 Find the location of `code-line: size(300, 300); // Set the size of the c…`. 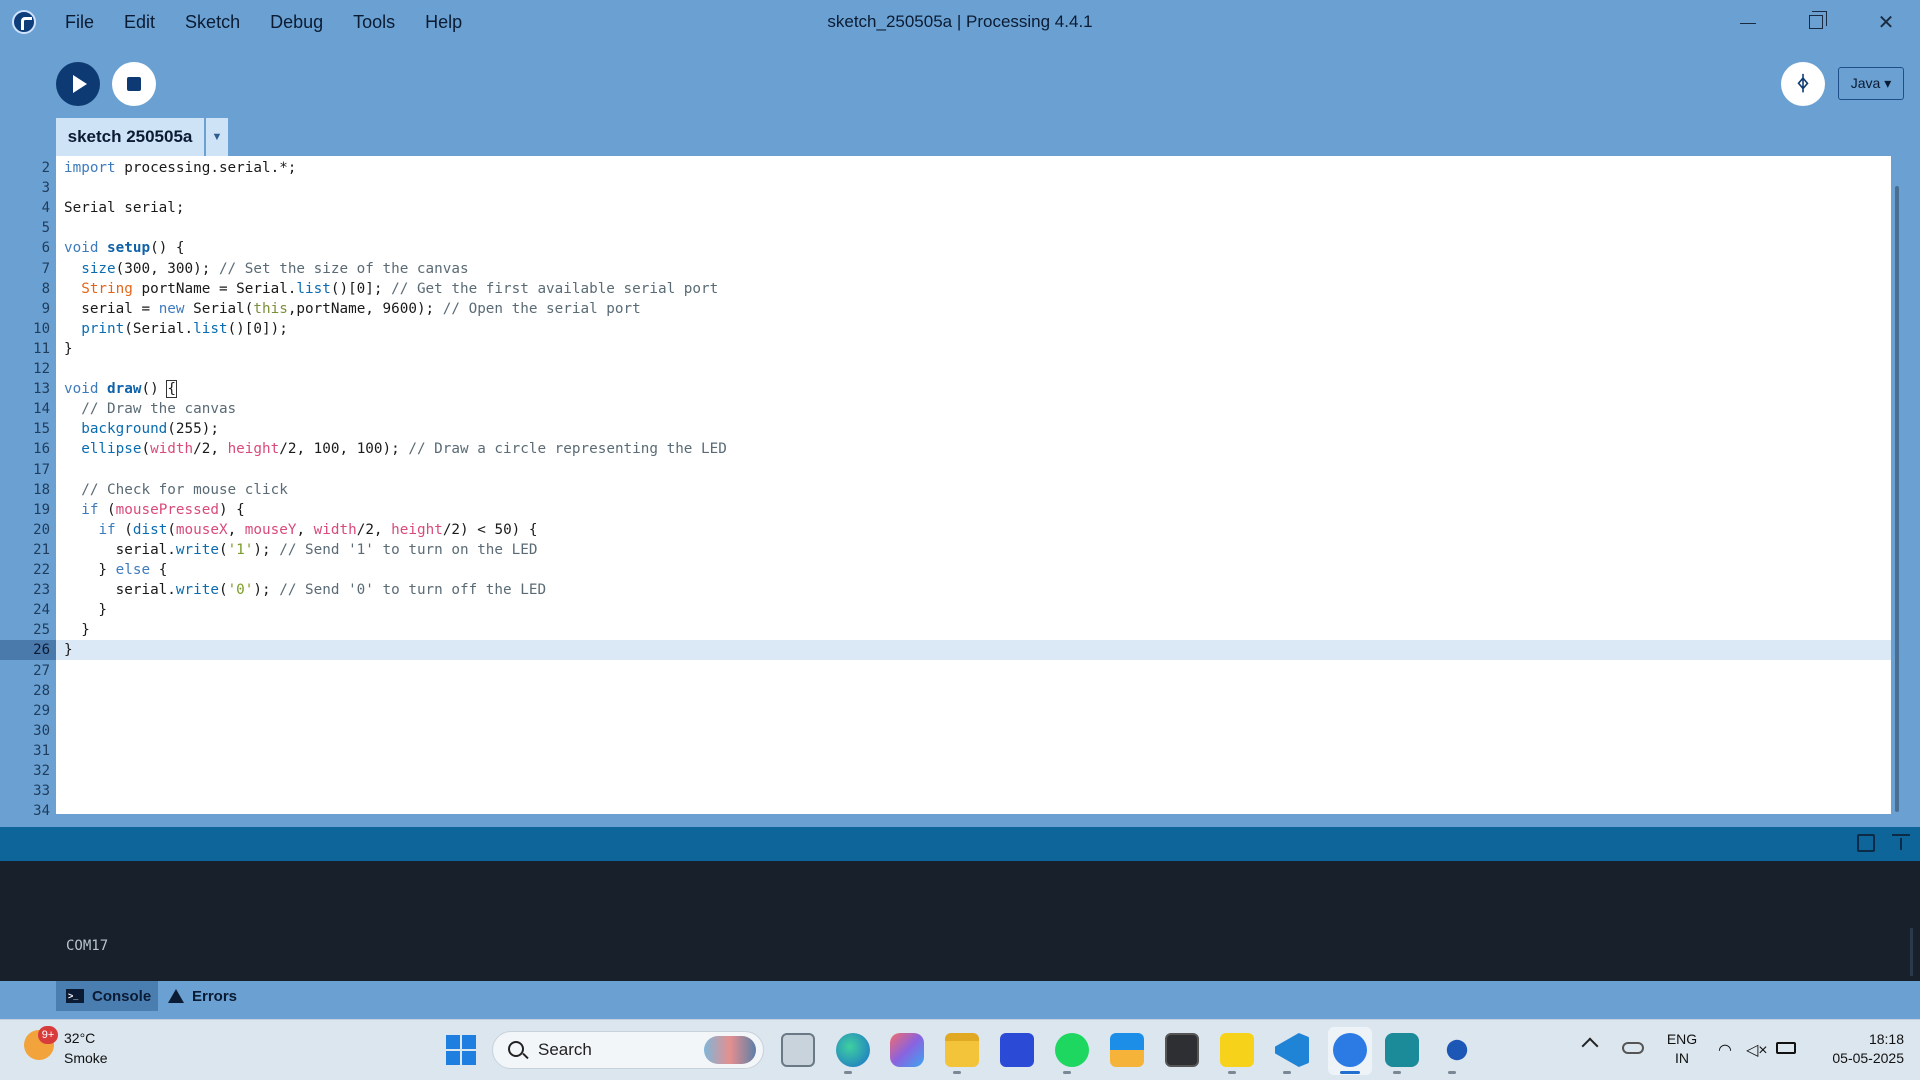

code-line: size(300, 300); // Set the size of the c… is located at coordinates (266, 269).